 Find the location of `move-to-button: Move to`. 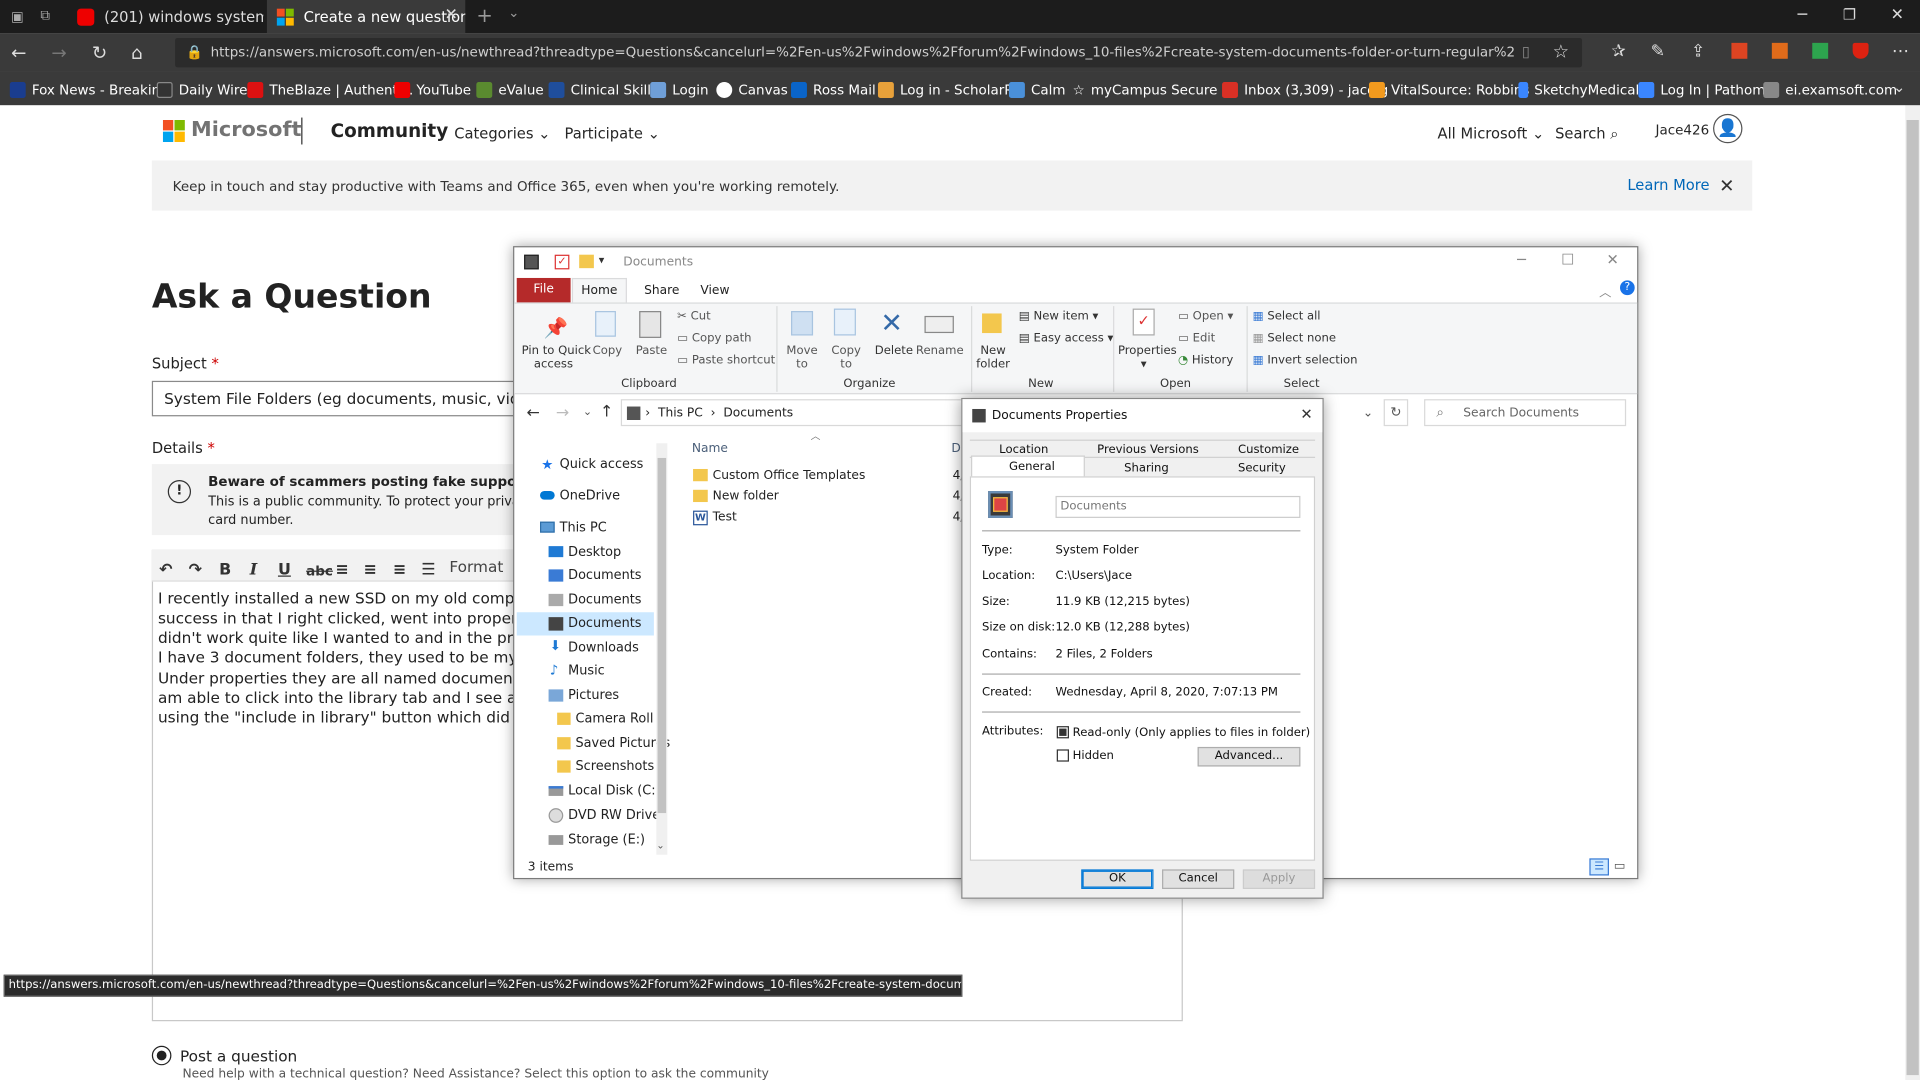

move-to-button: Move to is located at coordinates (802, 357).